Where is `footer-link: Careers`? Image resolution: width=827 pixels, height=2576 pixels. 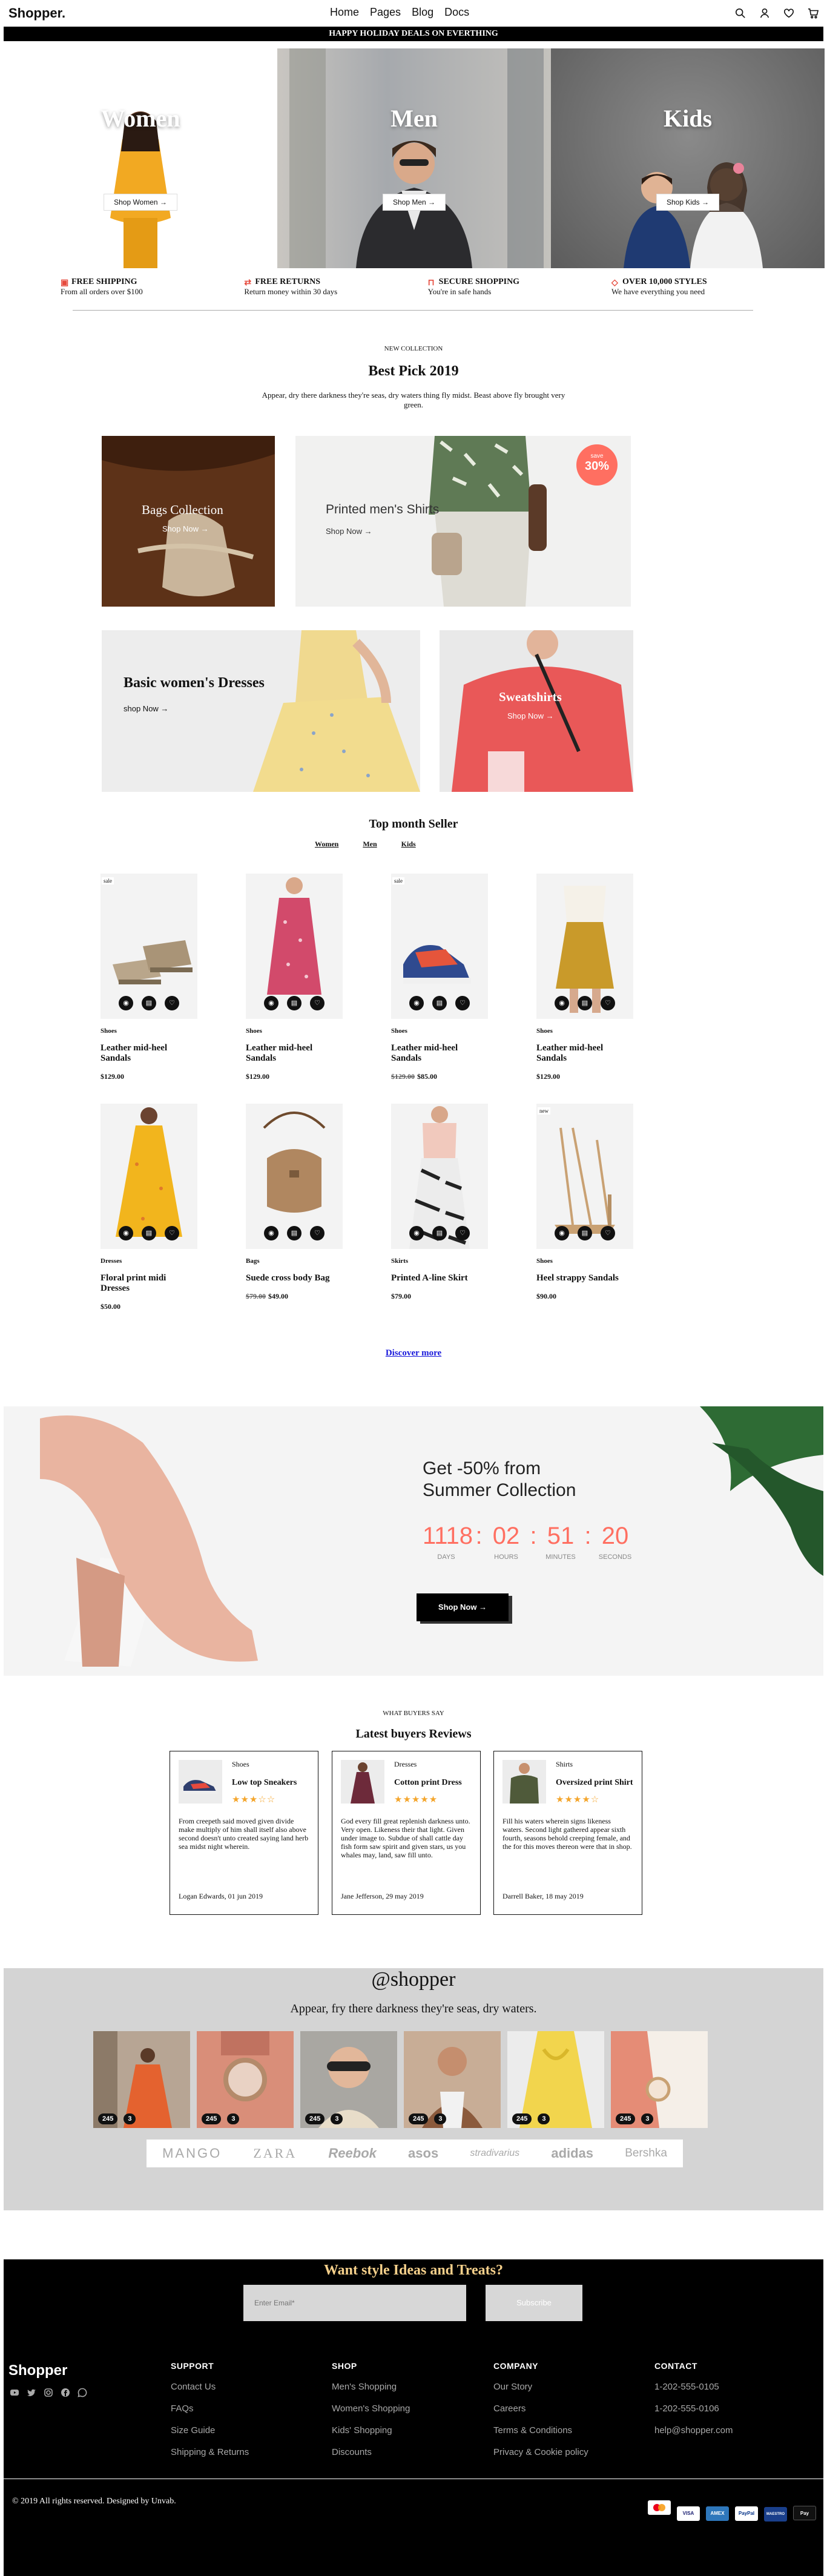
footer-link: Careers is located at coordinates (540, 2408).